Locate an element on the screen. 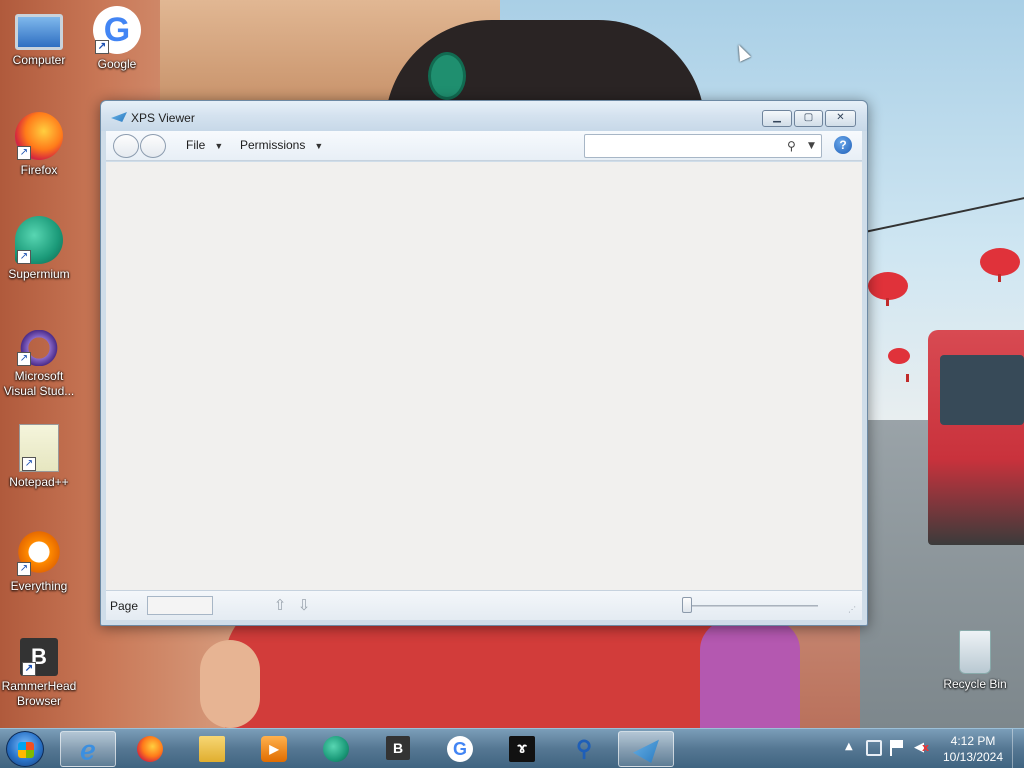 Image resolution: width=1024 pixels, height=768 pixels. desktop-icon-label: Everything is located at coordinates (39, 586).